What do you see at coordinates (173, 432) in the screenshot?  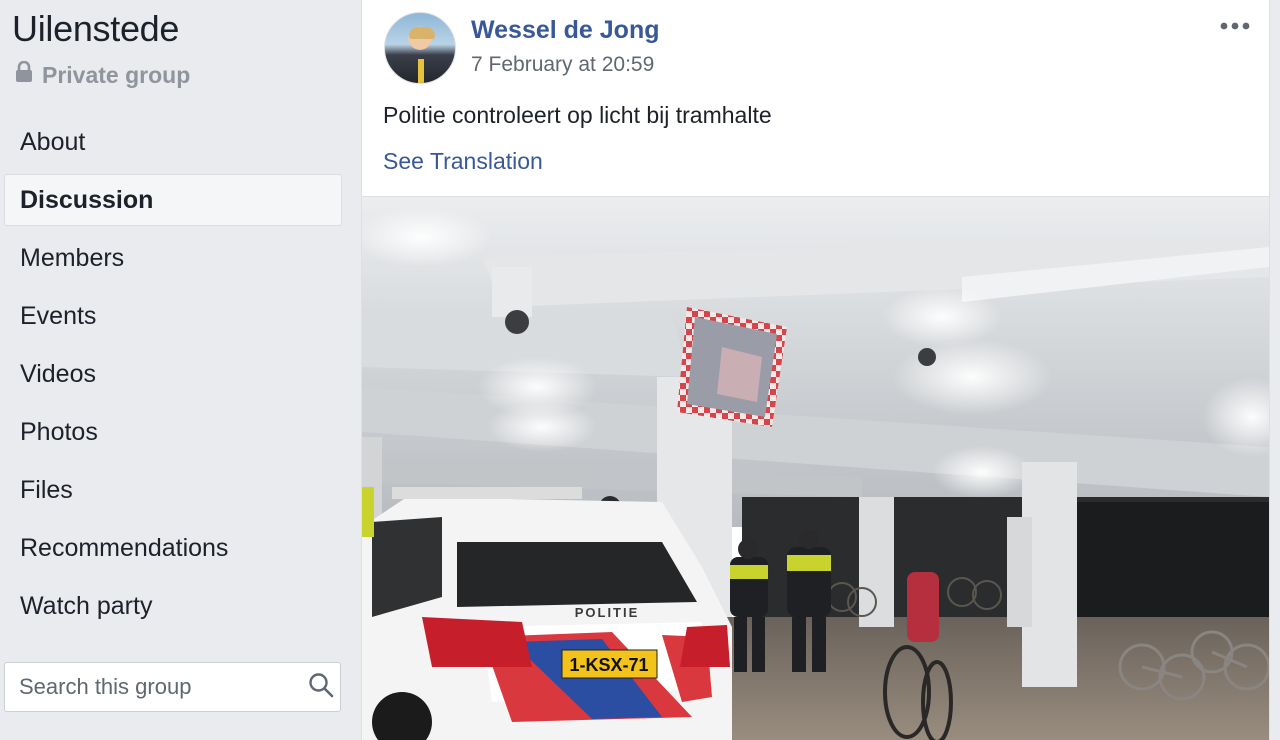 I see `nav-item-photos: Photos` at bounding box center [173, 432].